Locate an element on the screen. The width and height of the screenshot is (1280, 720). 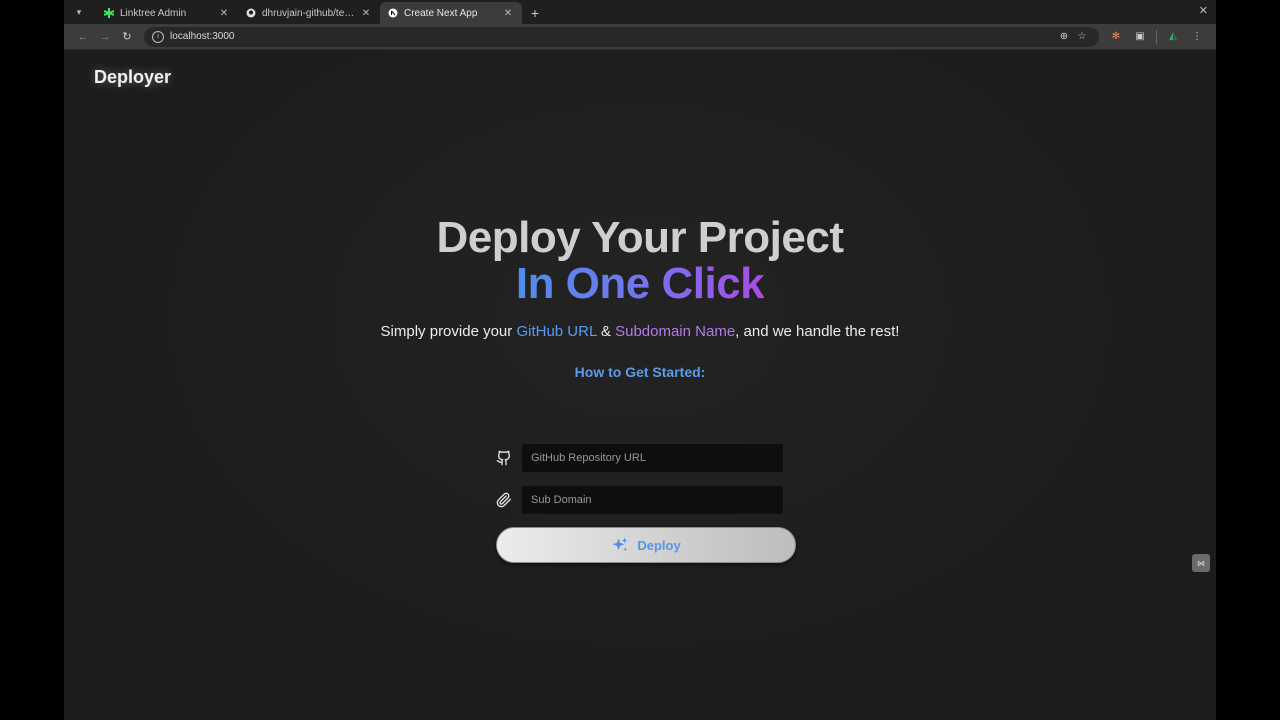
headline-line1: Deploy Your Project is located at coordinates (640, 237).